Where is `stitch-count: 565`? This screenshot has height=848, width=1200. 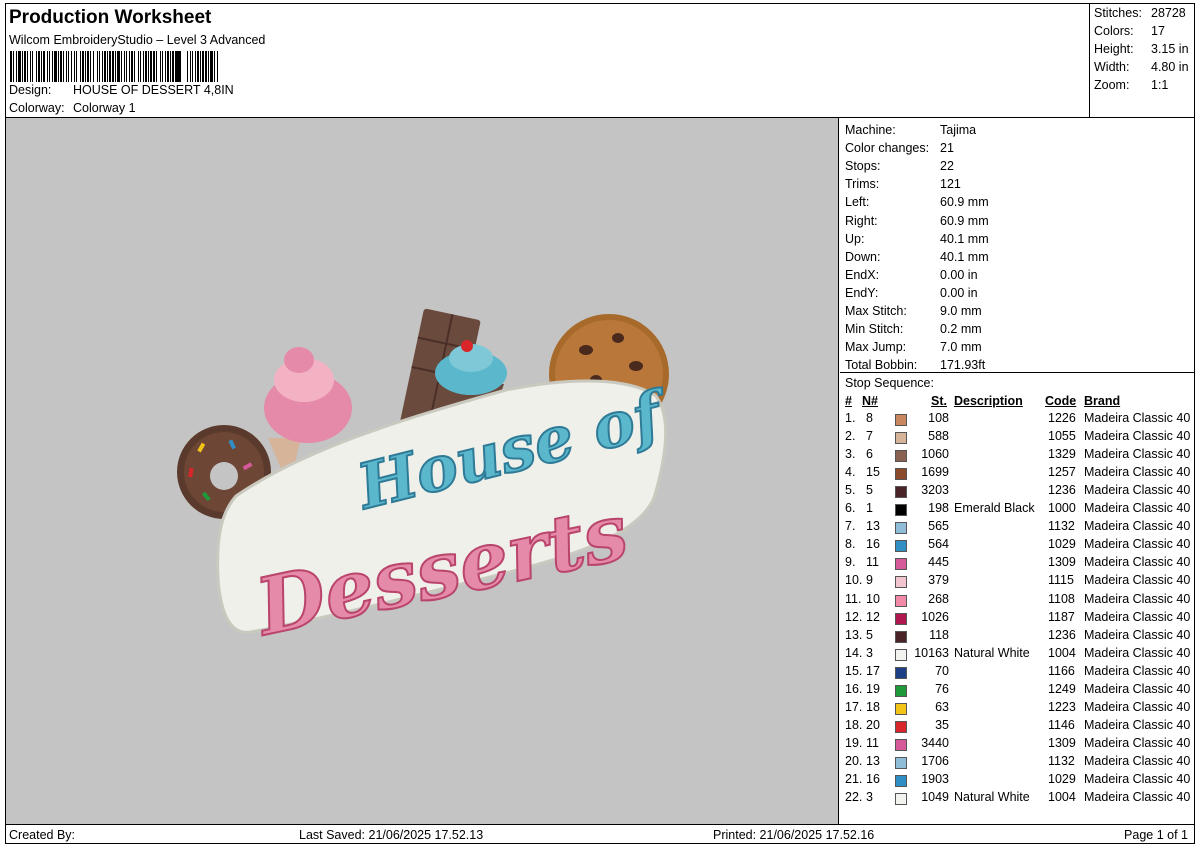 stitch-count: 565 is located at coordinates (938, 526).